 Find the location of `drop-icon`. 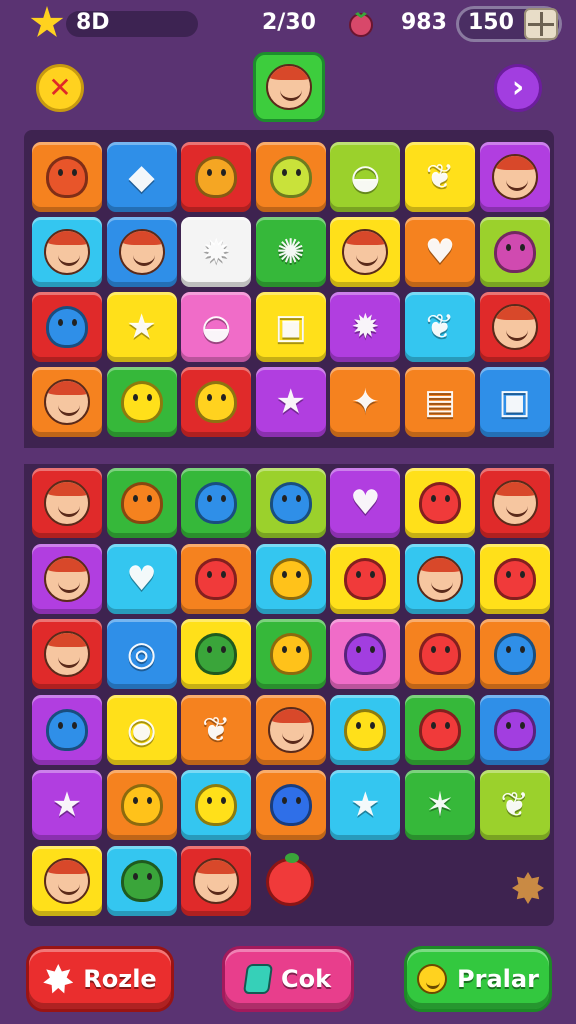

drop-icon is located at coordinates (290, 503).